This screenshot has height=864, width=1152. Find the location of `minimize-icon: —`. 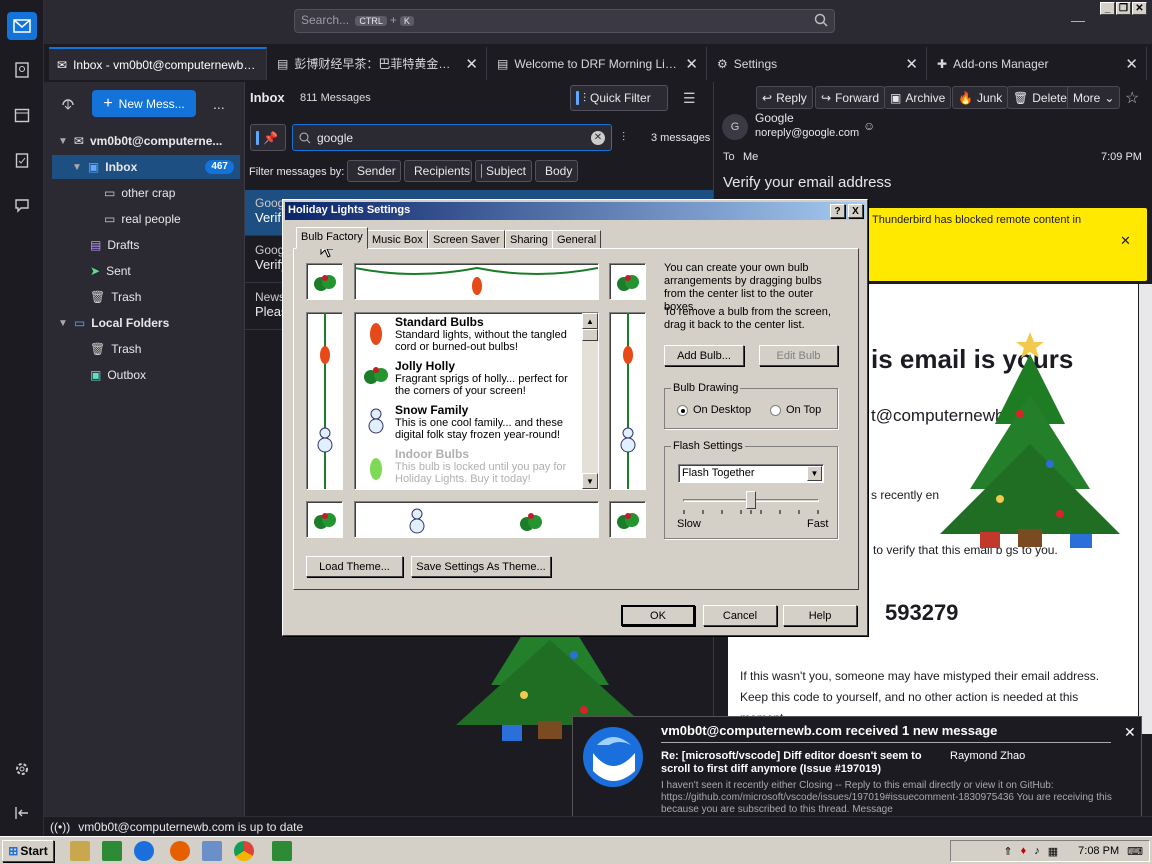

minimize-icon: — is located at coordinates (1078, 20).